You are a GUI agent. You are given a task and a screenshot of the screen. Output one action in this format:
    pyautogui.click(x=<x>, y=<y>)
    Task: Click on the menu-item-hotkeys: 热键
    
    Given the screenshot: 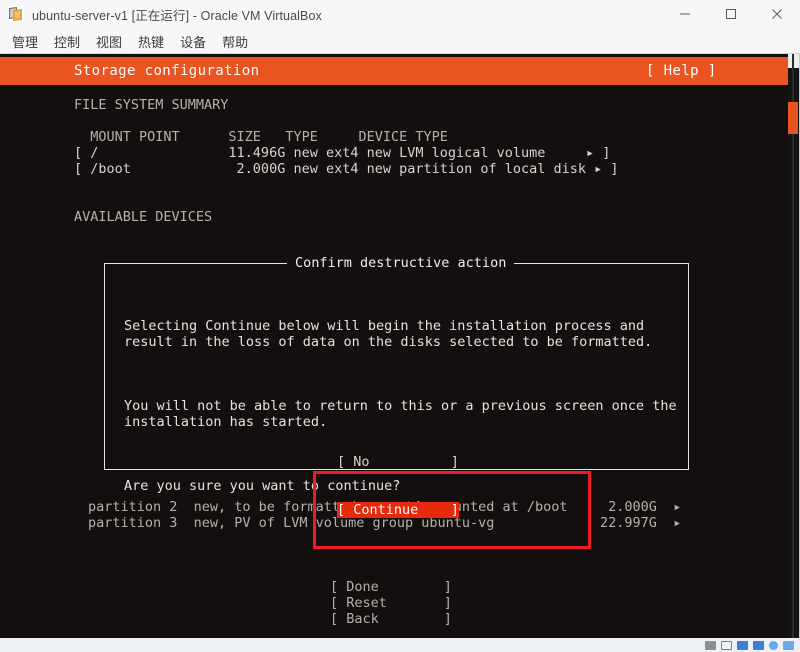 What is the action you would take?
    pyautogui.click(x=151, y=41)
    